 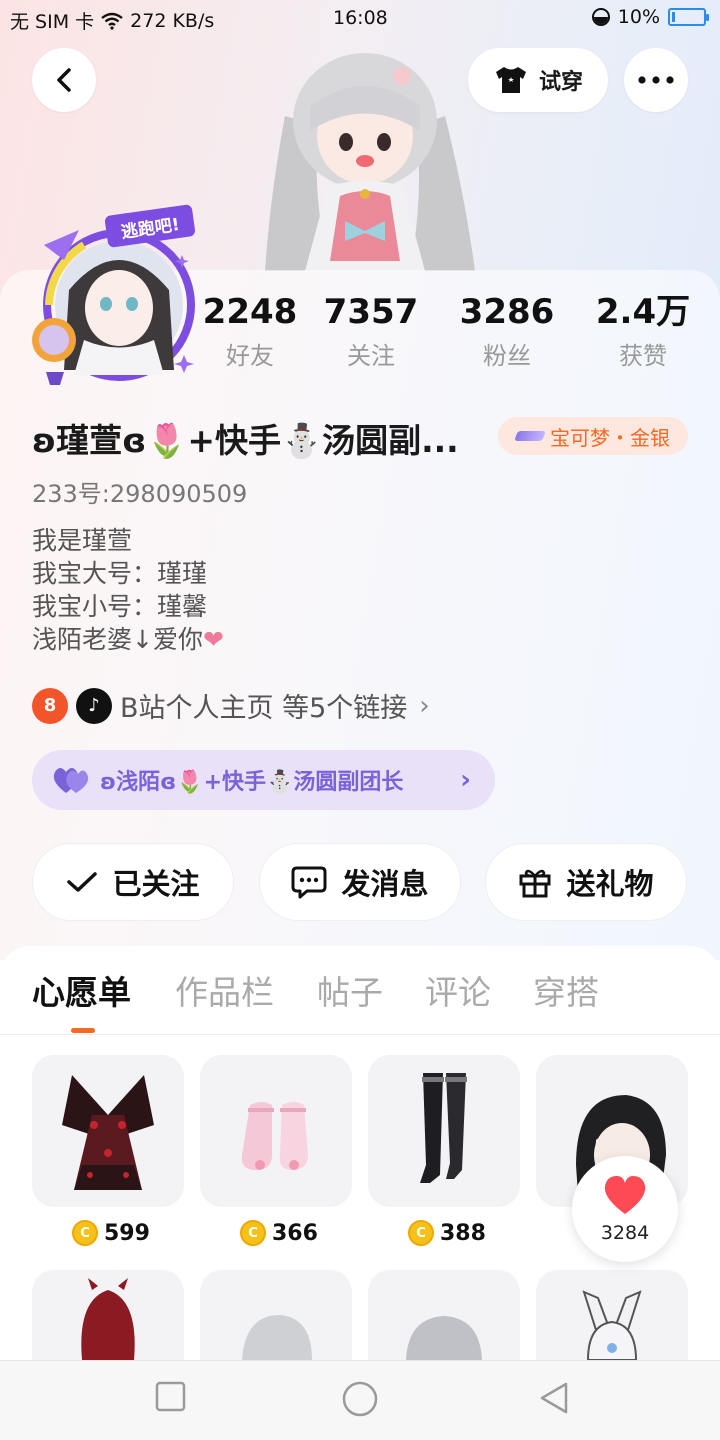 I want to click on heart-emoji-icon: ❤, so click(x=213, y=639).